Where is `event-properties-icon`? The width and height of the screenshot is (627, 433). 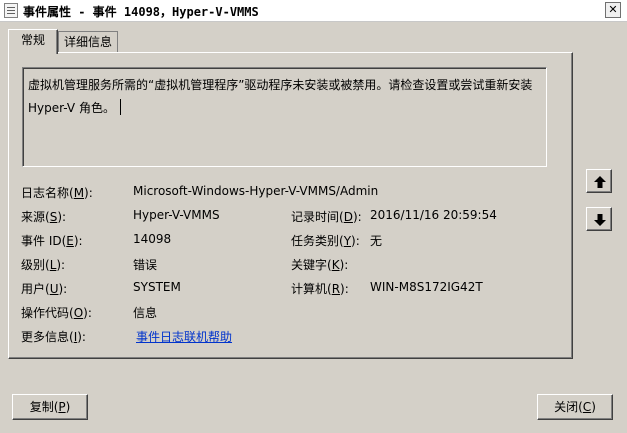
event-properties-icon is located at coordinates (11, 10).